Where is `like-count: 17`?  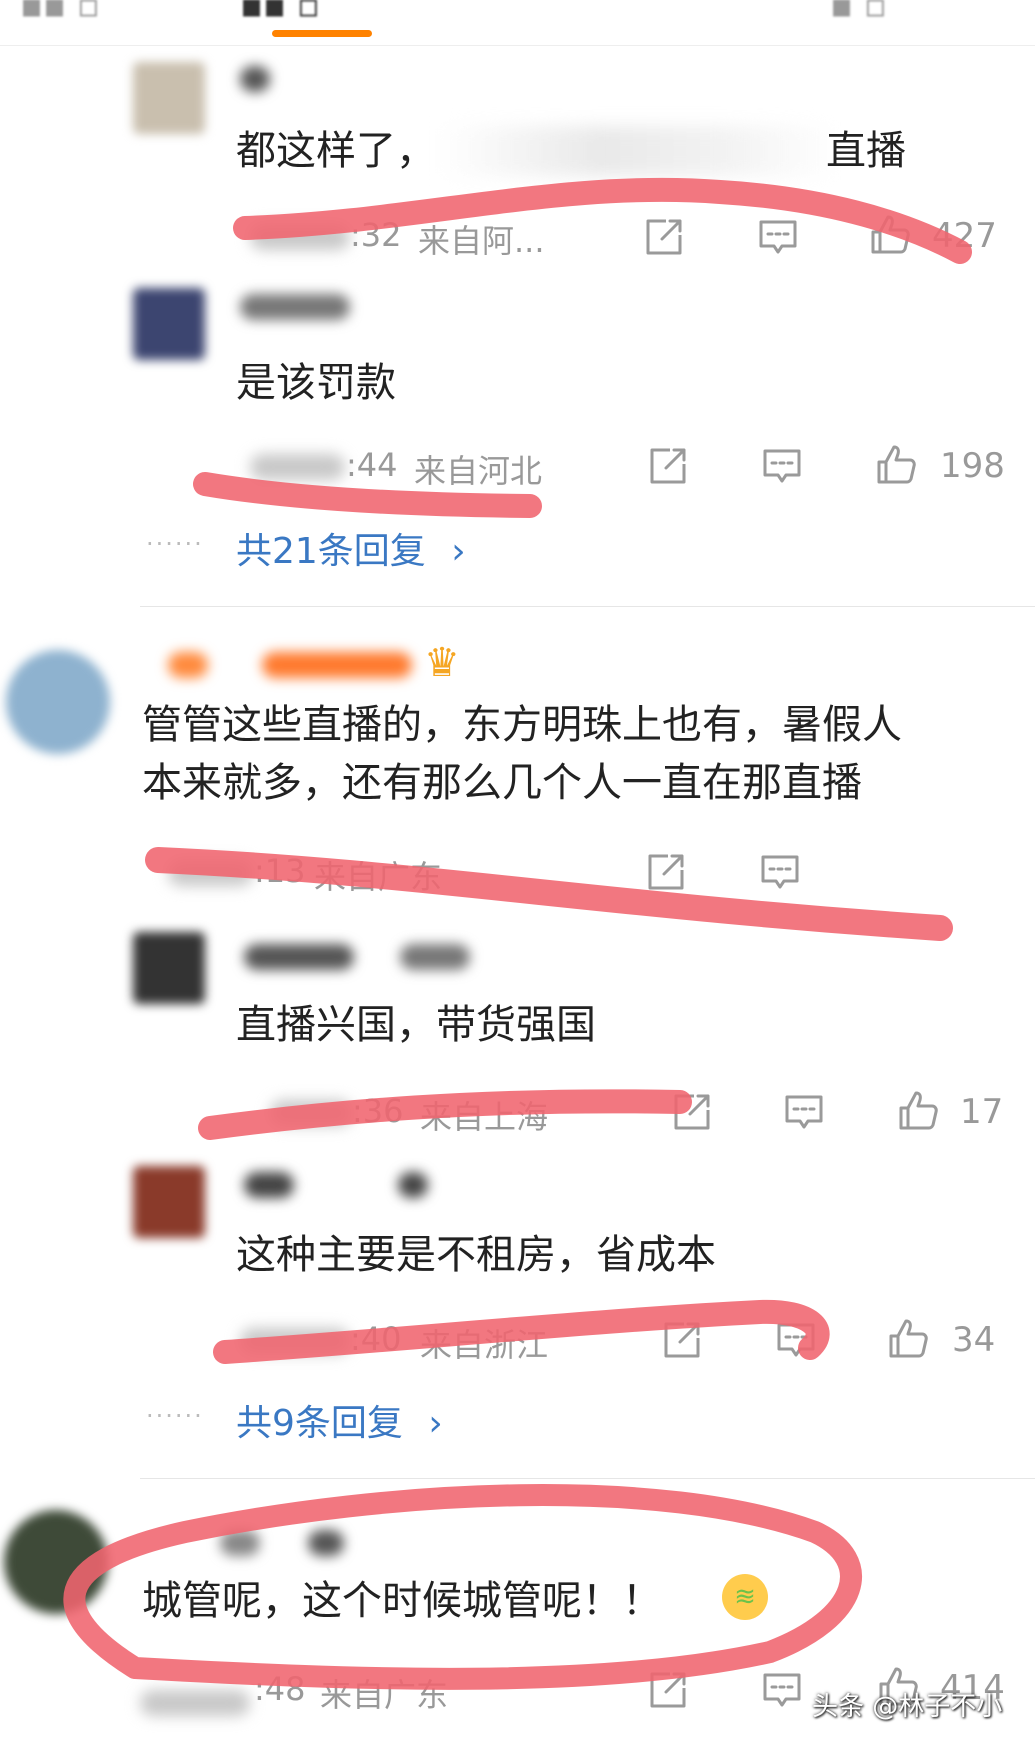 like-count: 17 is located at coordinates (982, 1112).